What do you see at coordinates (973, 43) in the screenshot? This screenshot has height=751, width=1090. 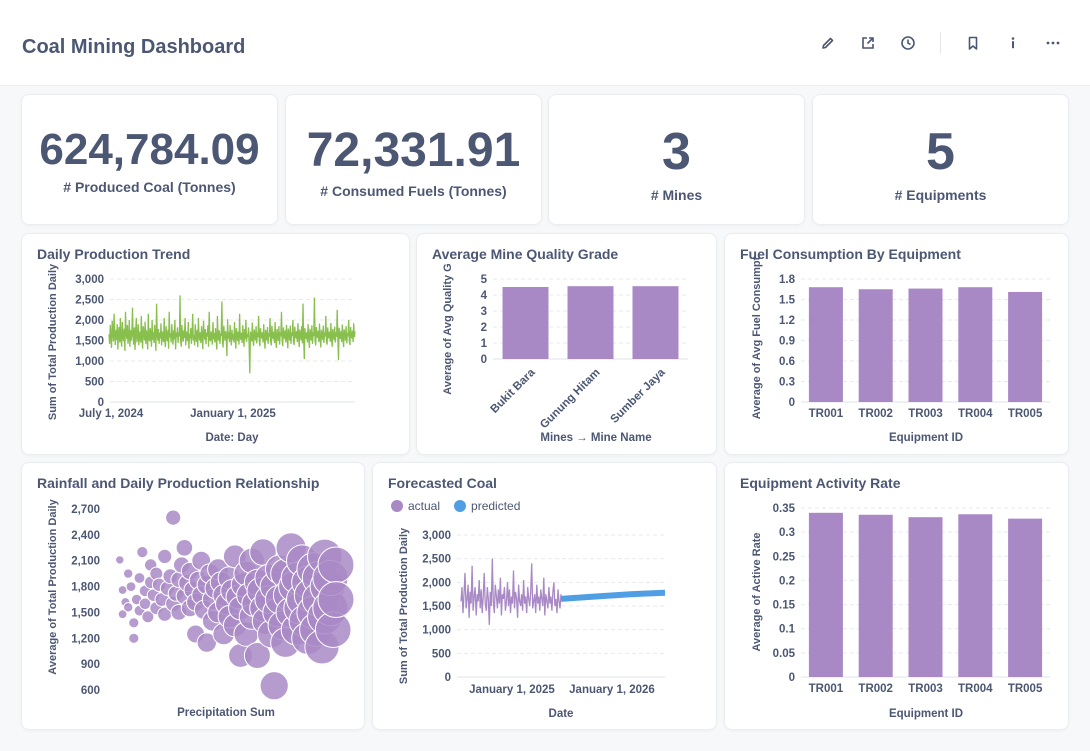 I see `bookmark-icon` at bounding box center [973, 43].